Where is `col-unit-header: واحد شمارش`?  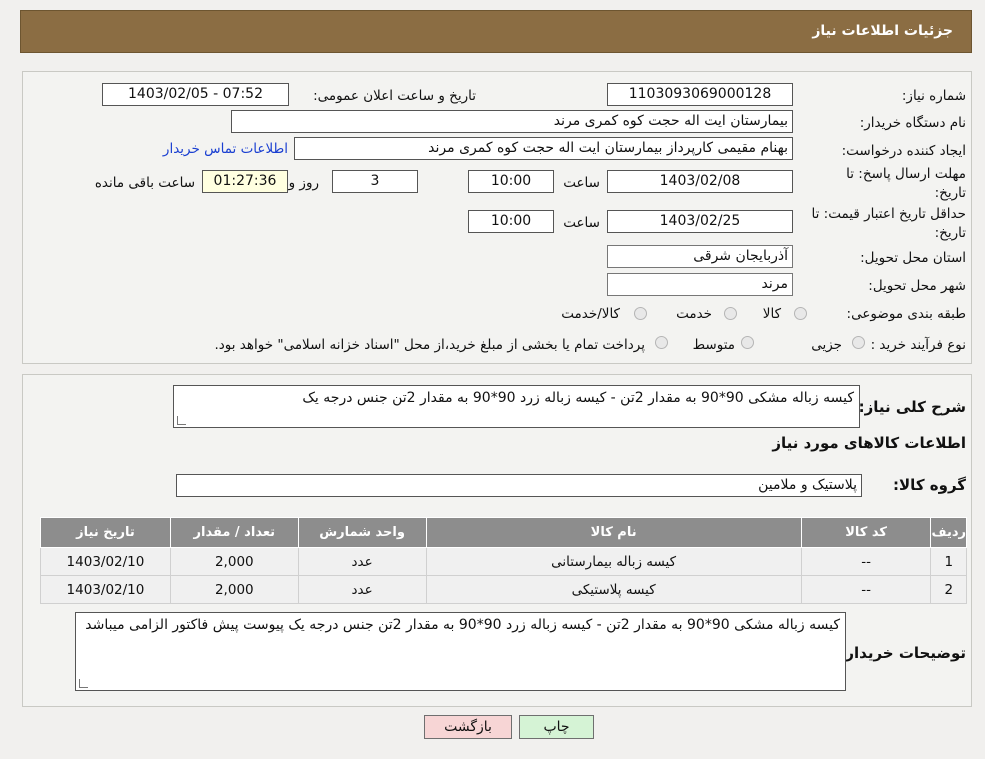
col-unit-header: واحد شمارش is located at coordinates (362, 532).